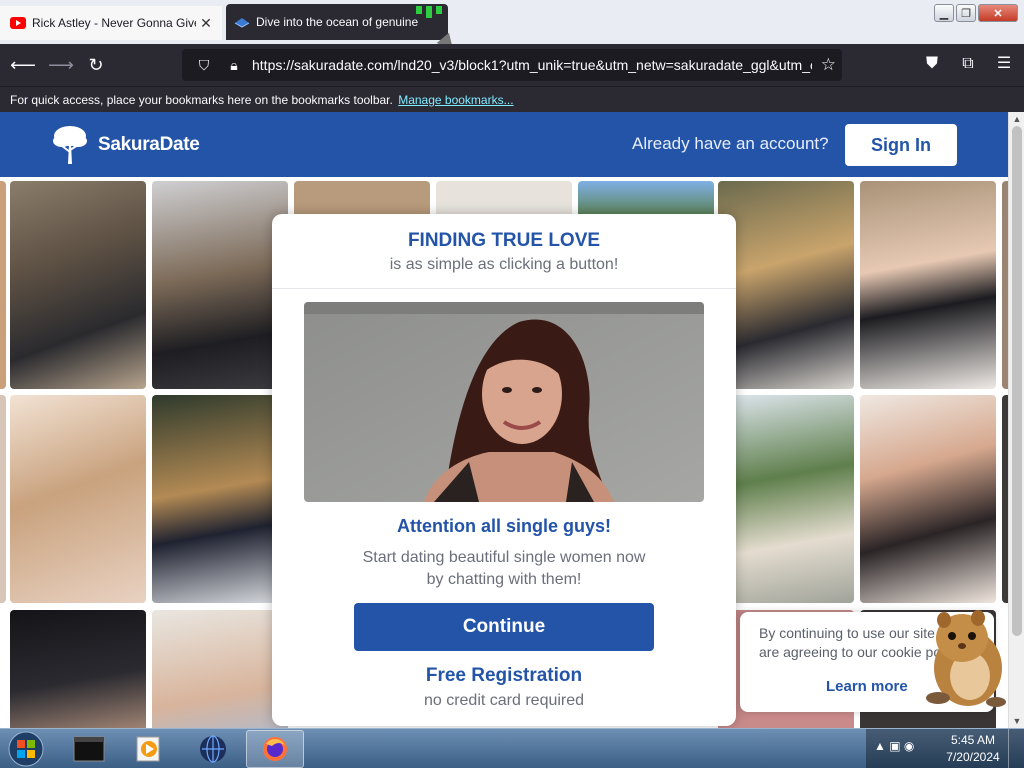 This screenshot has height=768, width=1024. I want to click on scrollbar-thumb, so click(1017, 381).